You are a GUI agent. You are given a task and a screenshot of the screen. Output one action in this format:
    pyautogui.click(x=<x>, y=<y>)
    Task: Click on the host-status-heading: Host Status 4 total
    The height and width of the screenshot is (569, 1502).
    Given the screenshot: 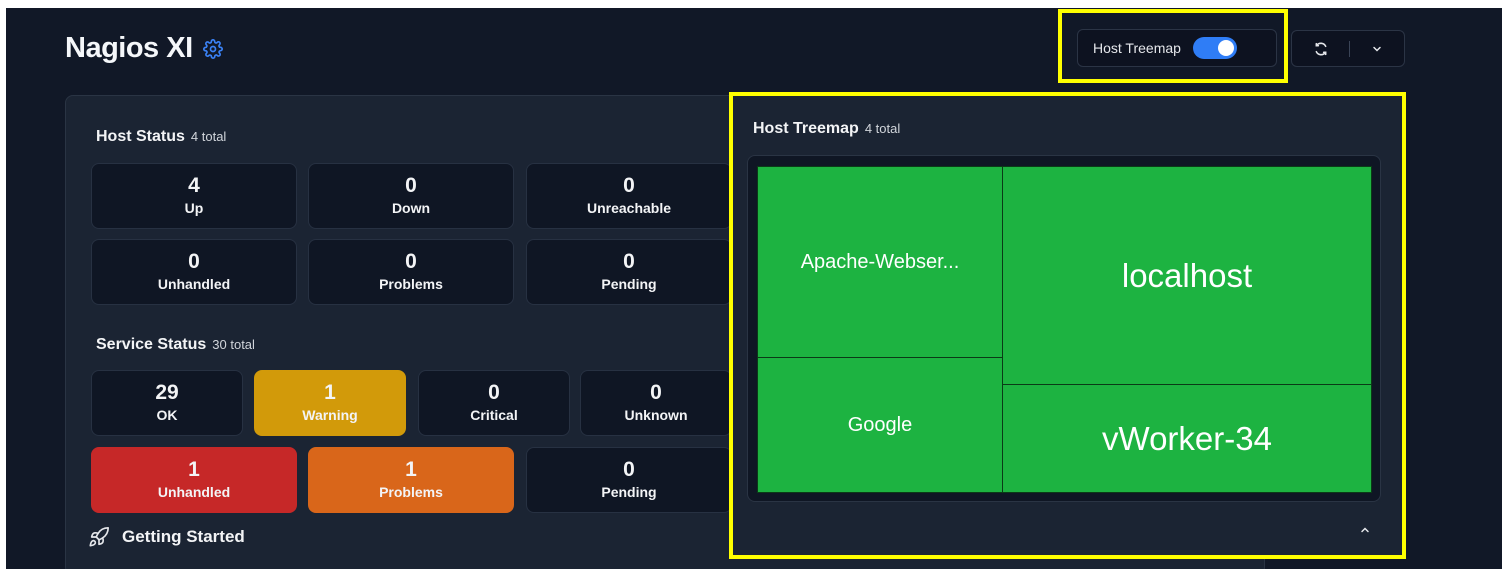 What is the action you would take?
    pyautogui.click(x=161, y=137)
    